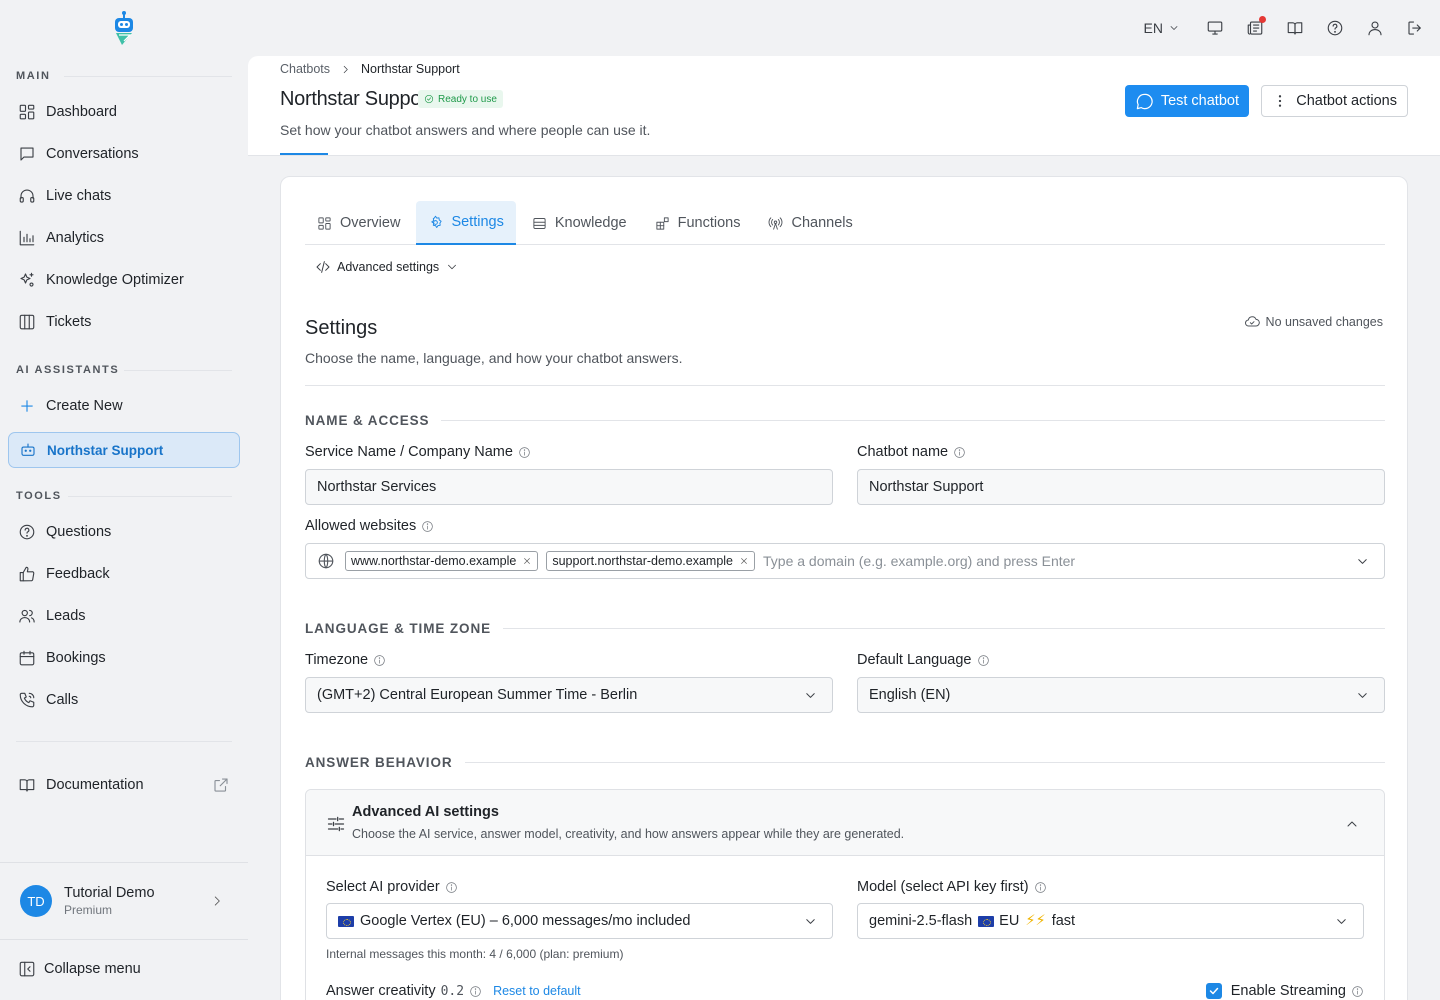  Describe the element at coordinates (845, 628) in the screenshot. I see `group-heading-language-time: LANGUAGE & TIME ZONE` at that location.